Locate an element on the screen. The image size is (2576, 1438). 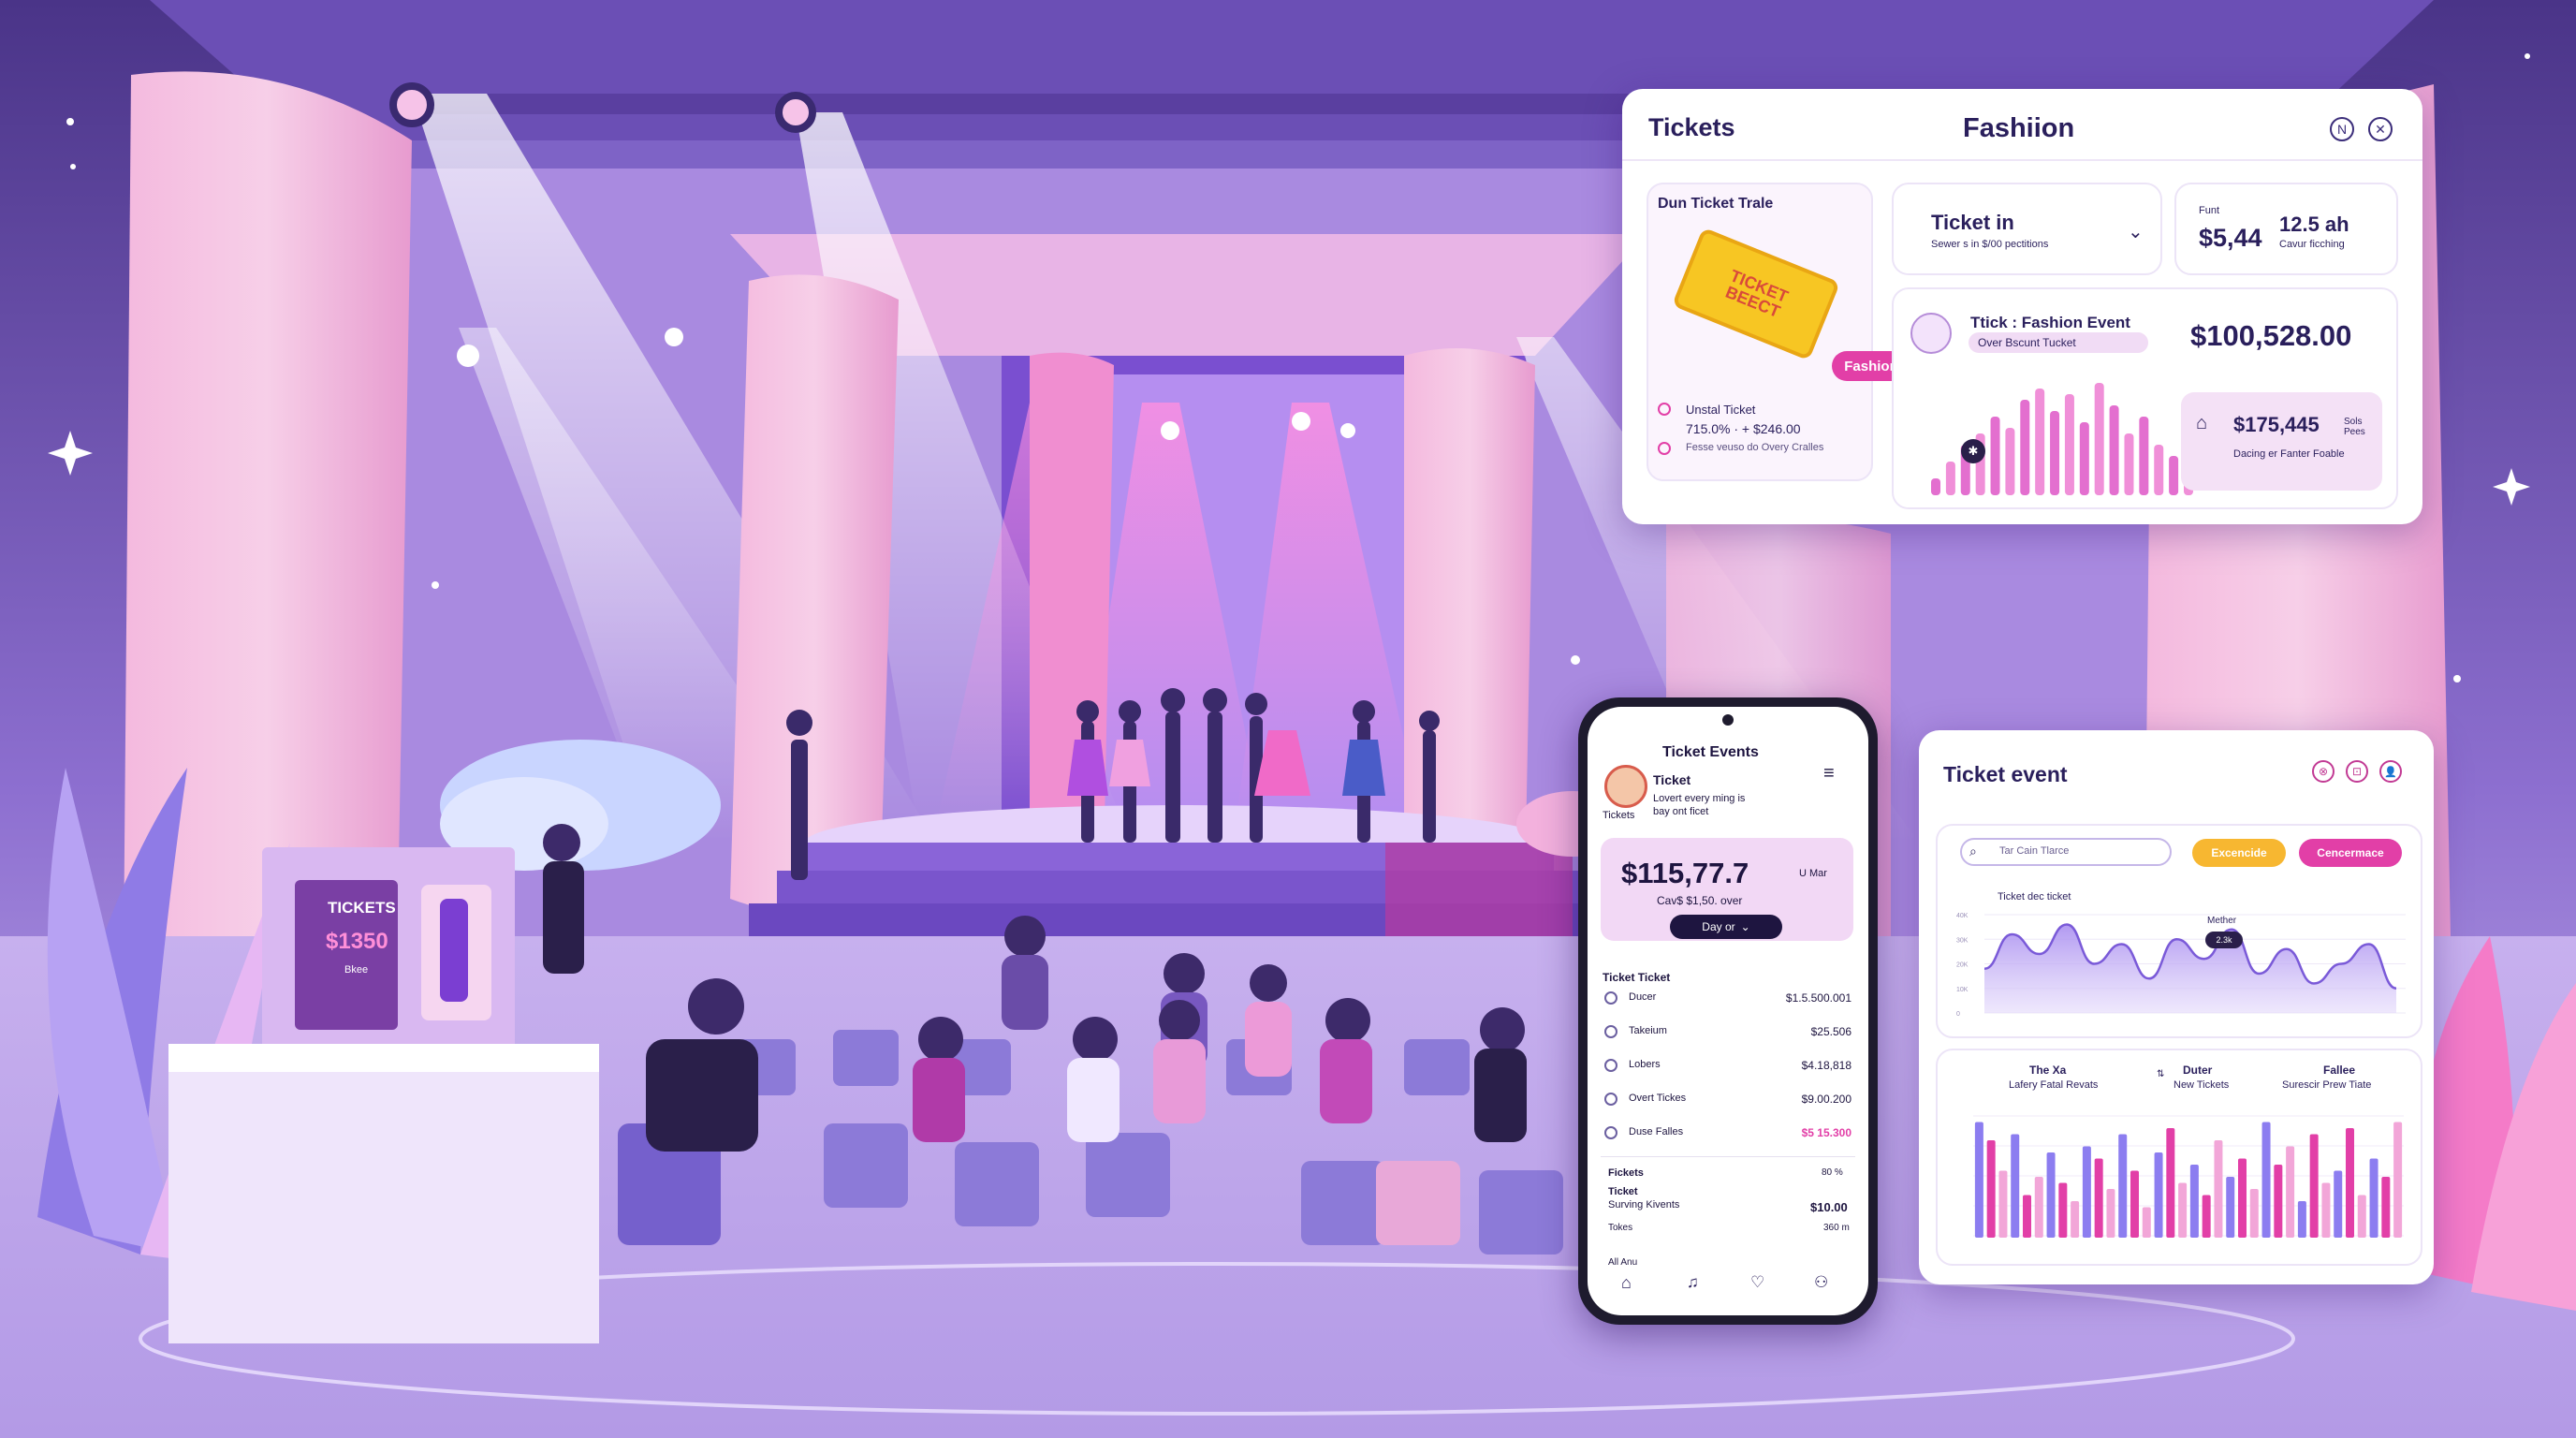
user-icon is located at coordinates (1931, 333).